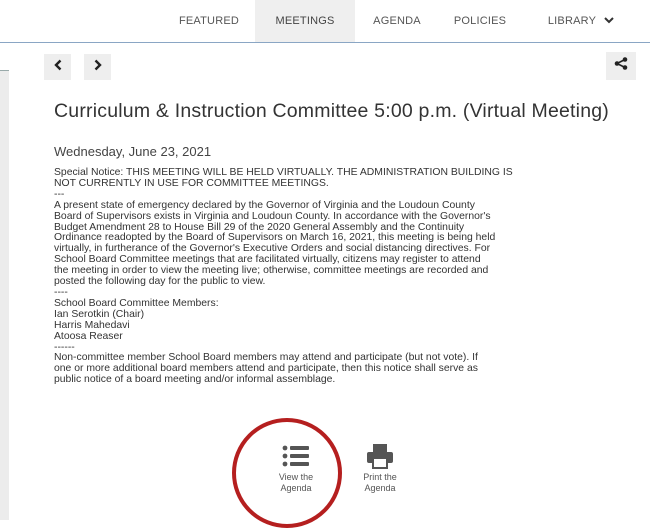 Image resolution: width=650 pixels, height=528 pixels. I want to click on chevron-right-icon, so click(98, 67).